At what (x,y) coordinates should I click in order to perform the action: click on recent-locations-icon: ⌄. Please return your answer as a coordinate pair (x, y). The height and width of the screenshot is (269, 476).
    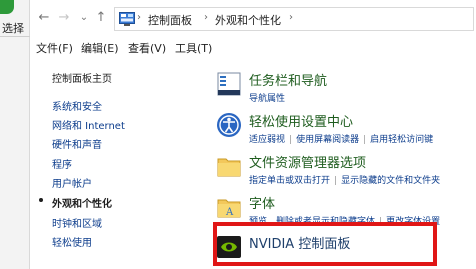
    Looking at the image, I should click on (84, 18).